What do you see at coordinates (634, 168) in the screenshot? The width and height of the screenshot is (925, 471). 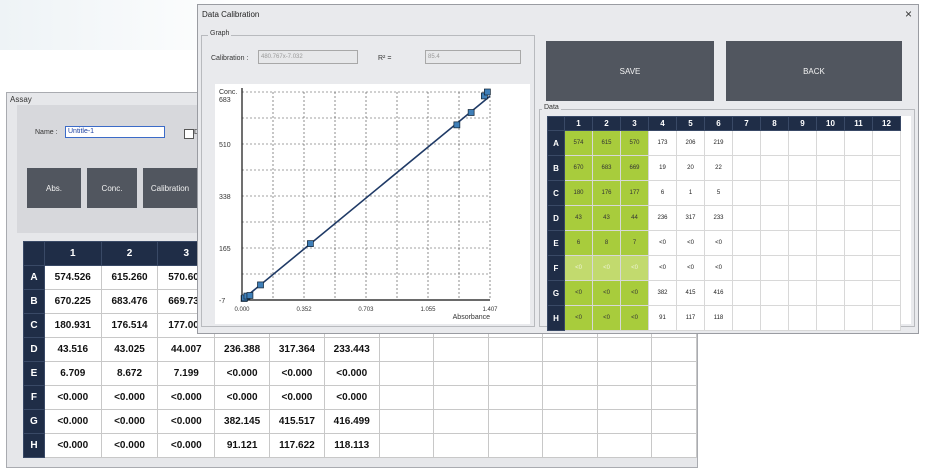 I see `table-cell: 669` at bounding box center [634, 168].